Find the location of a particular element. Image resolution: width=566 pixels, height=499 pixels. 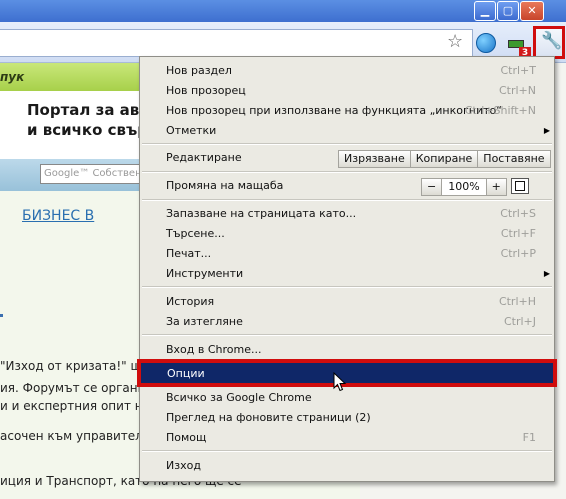

wrench-icon: 🔧 is located at coordinates (552, 41).